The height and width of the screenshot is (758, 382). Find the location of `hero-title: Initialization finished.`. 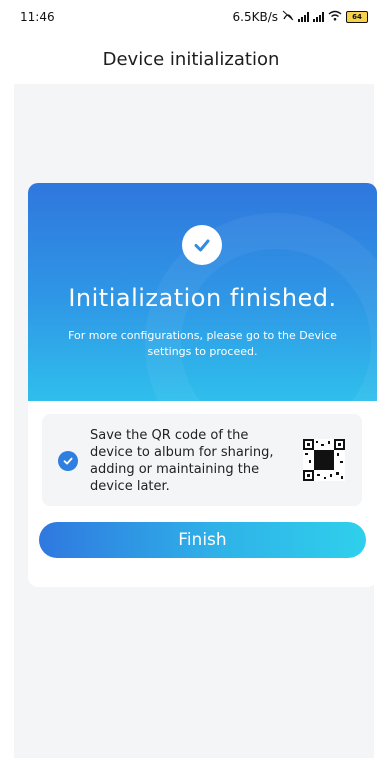

hero-title: Initialization finished. is located at coordinates (202, 298).